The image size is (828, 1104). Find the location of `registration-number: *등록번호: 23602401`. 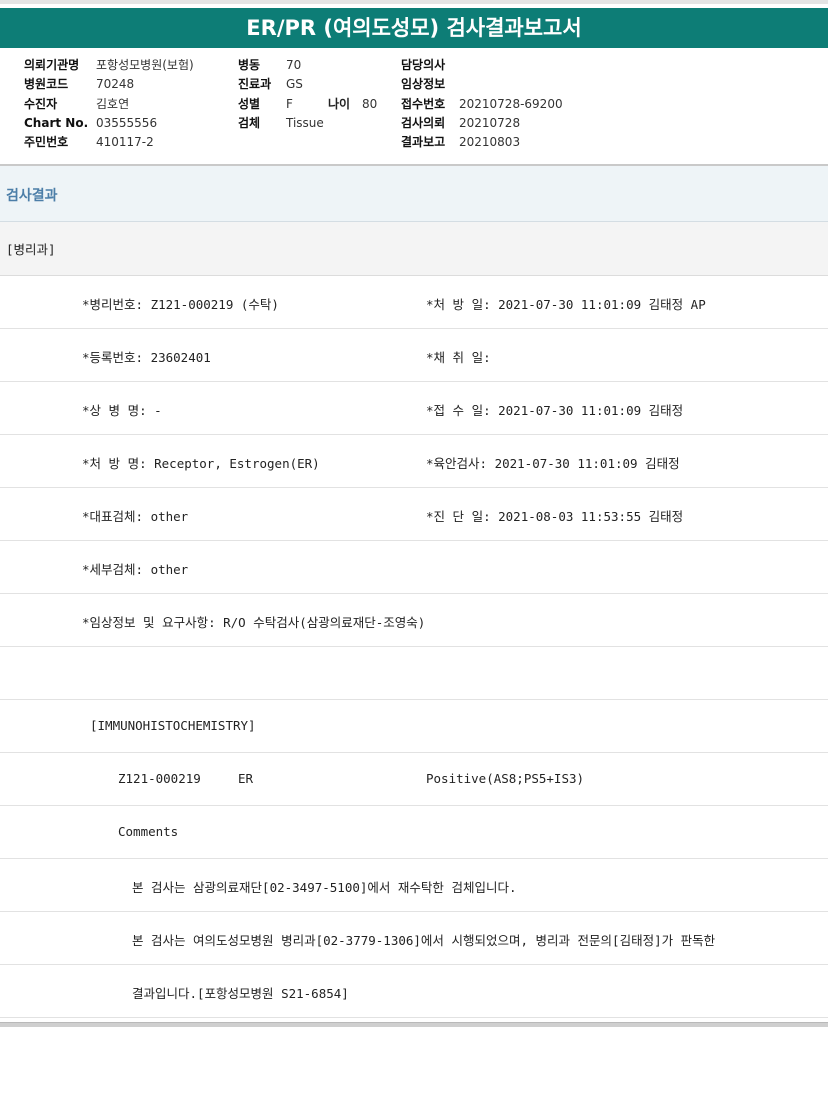

registration-number: *등록번호: 23602401 is located at coordinates (146, 357).